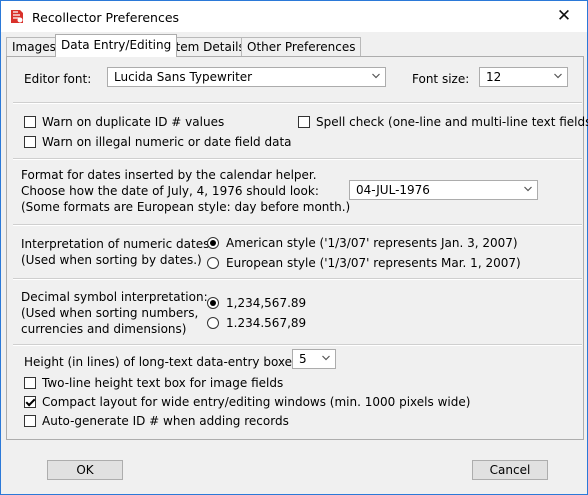 The width and height of the screenshot is (588, 495). Describe the element at coordinates (116, 45) in the screenshot. I see `tab-data-entry-editing: Data Entry/Editing` at that location.